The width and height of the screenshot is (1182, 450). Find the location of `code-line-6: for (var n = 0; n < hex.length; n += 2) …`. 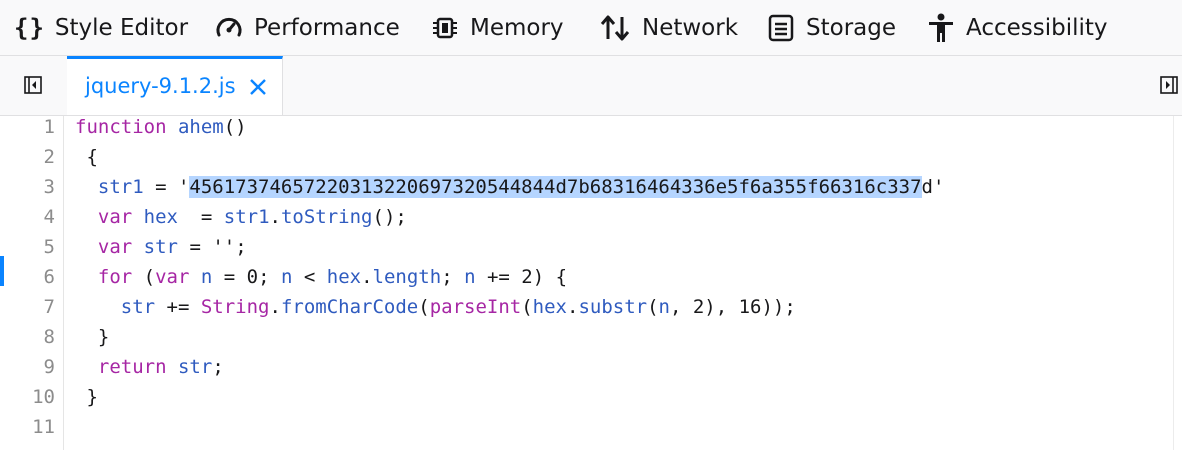

code-line-6: for (var n = 0; n < hex.length; n += 2) … is located at coordinates (321, 277).